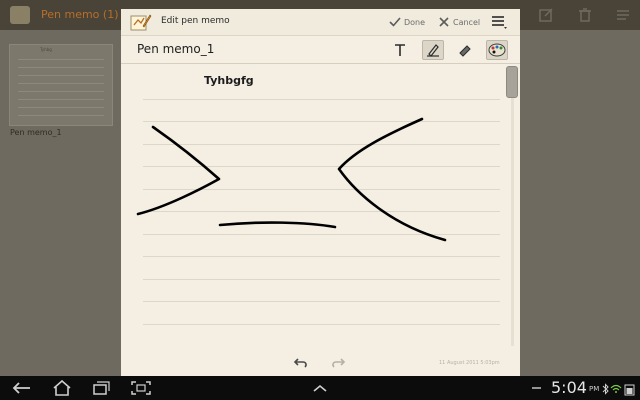  I want to click on status-icons, so click(618, 388).